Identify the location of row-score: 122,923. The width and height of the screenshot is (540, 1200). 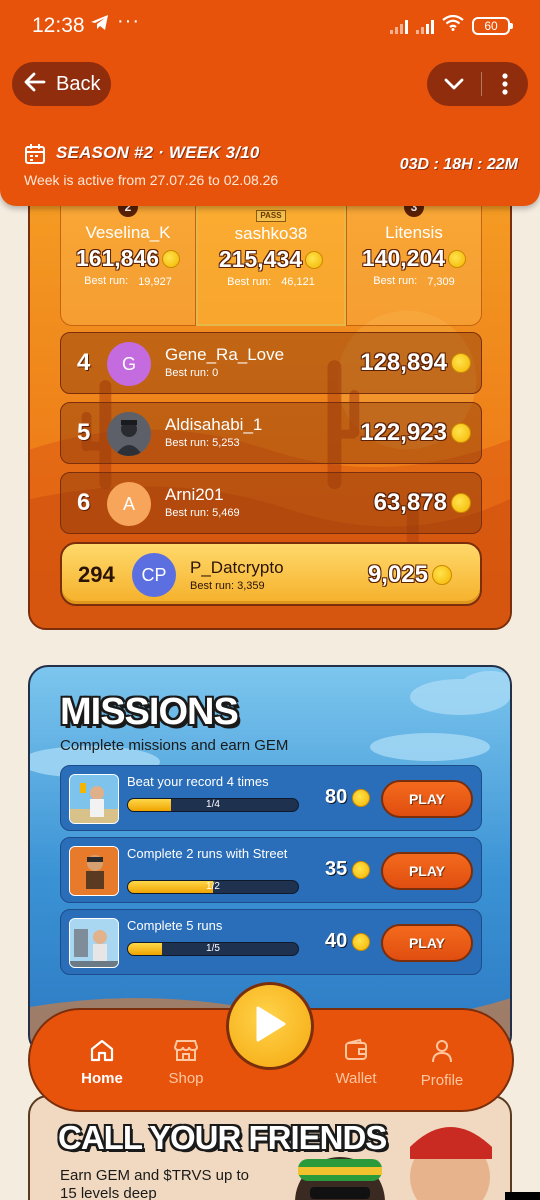
(415, 433).